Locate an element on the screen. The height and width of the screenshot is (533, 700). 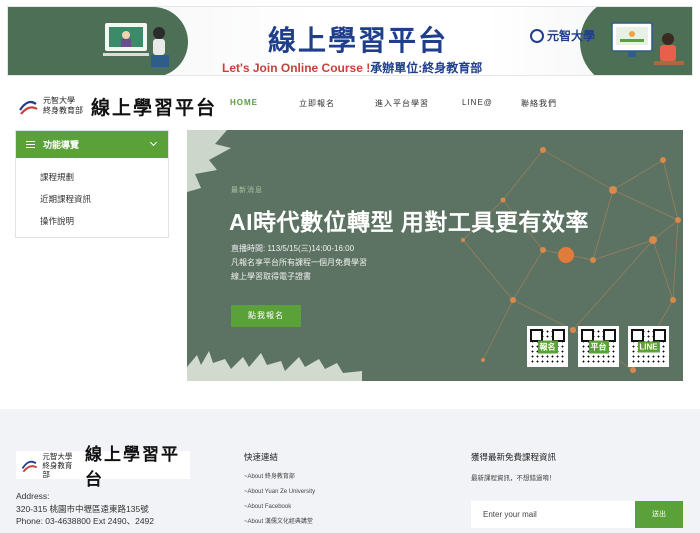
student-laptop-illustration is located at coordinates (136, 45).